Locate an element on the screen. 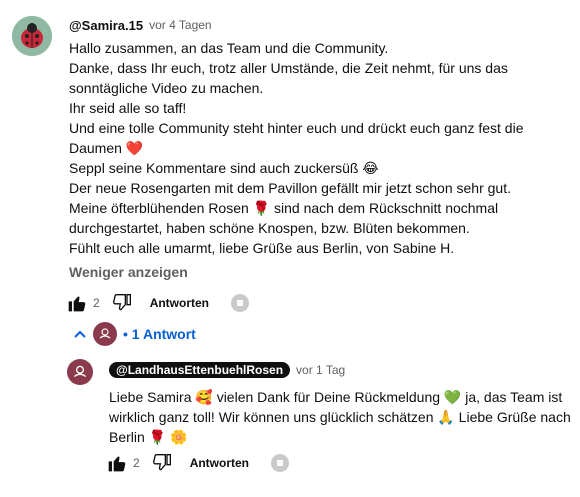 Image resolution: width=580 pixels, height=497 pixels. comment-author: @Samira.15 is located at coordinates (106, 25).